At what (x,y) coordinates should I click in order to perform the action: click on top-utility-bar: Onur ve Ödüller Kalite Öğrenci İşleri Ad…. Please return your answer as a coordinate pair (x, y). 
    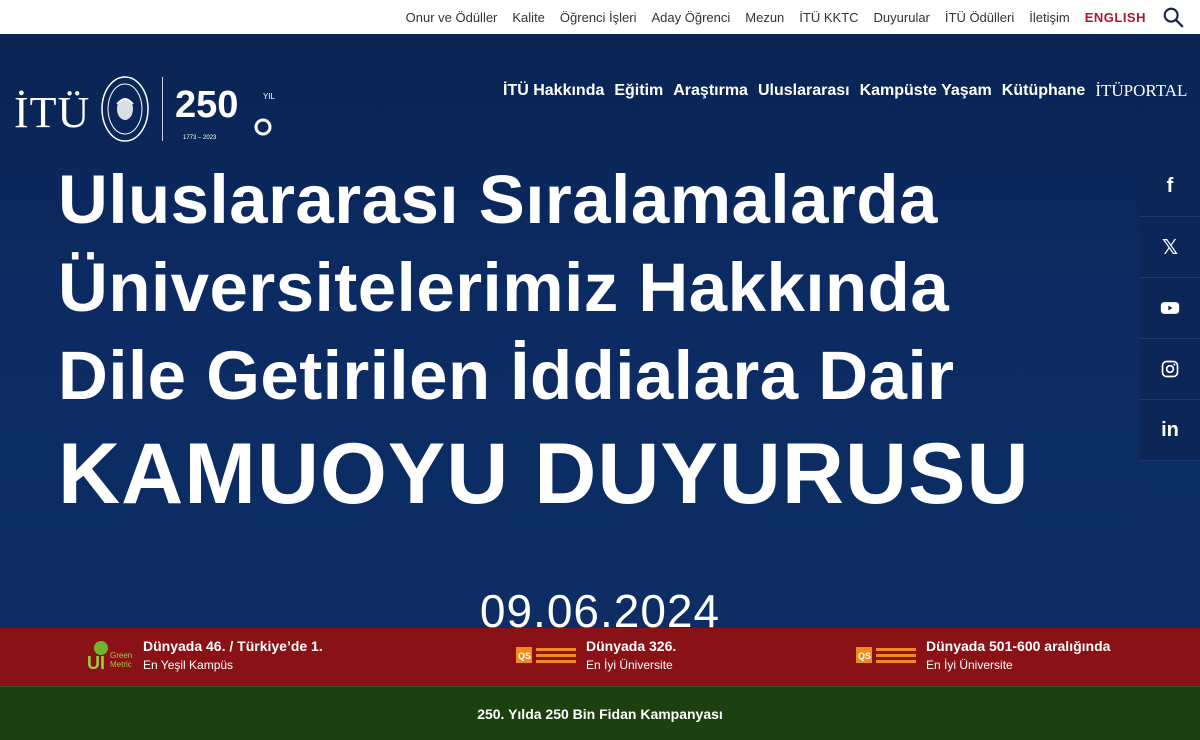
    Looking at the image, I should click on (600, 17).